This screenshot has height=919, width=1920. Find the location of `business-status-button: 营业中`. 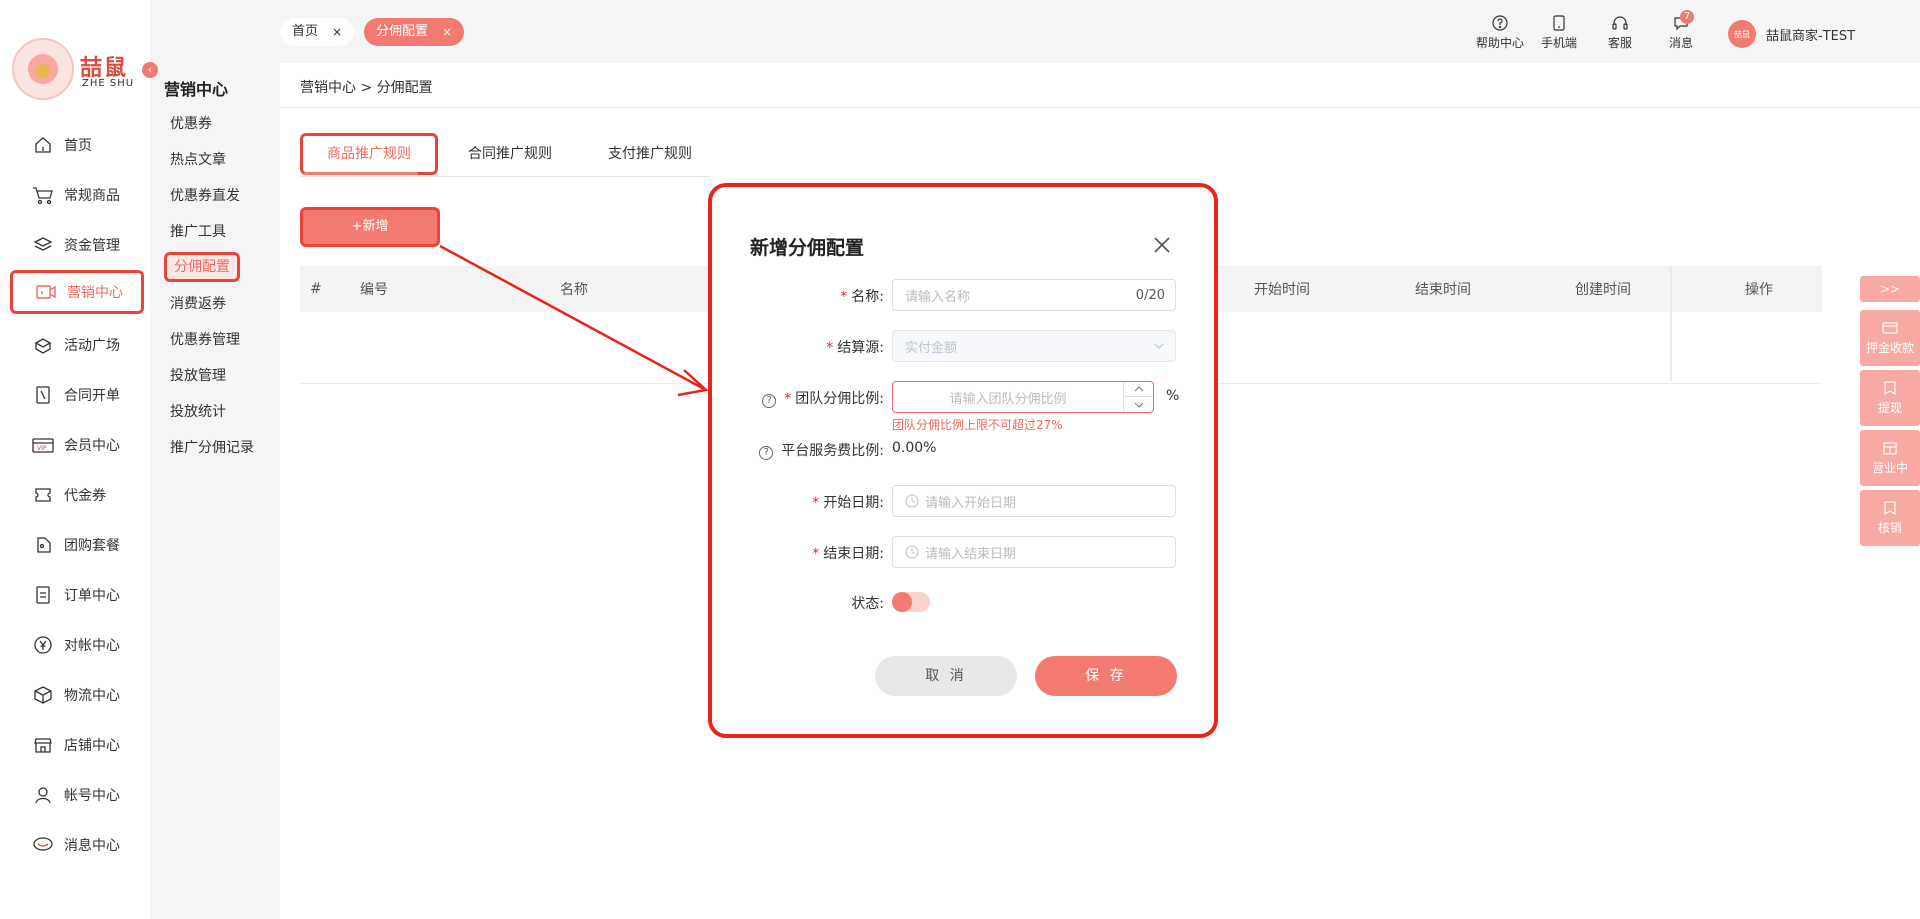

business-status-button: 营业中 is located at coordinates (1890, 458).